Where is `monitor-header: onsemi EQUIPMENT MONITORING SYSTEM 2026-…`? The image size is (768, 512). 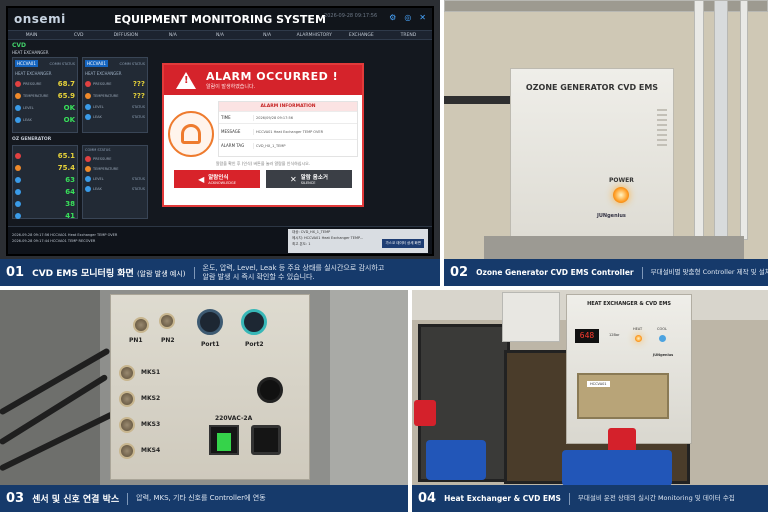
monitor-header: onsemi EQUIPMENT MONITORING SYSTEM 2026-… is located at coordinates (220, 19).